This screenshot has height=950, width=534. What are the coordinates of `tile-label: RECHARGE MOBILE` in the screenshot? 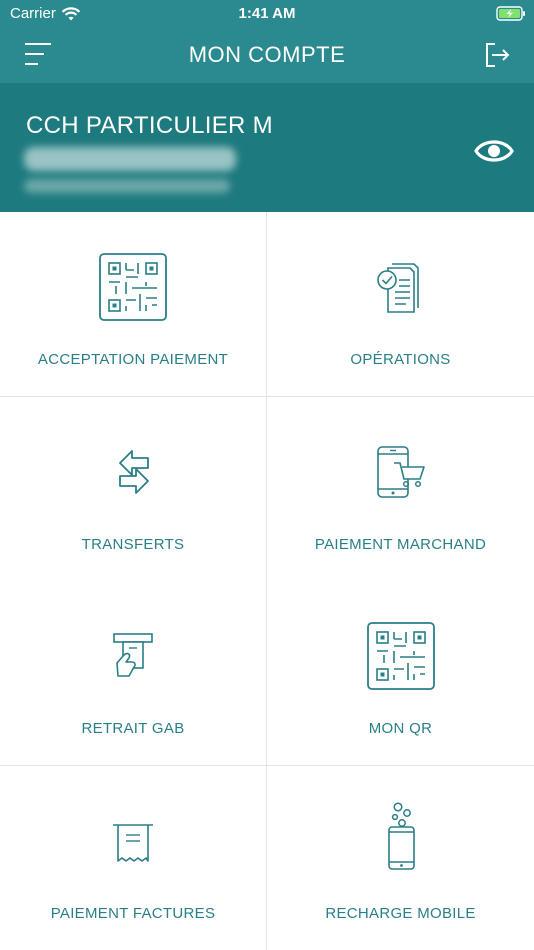 It's located at (400, 913).